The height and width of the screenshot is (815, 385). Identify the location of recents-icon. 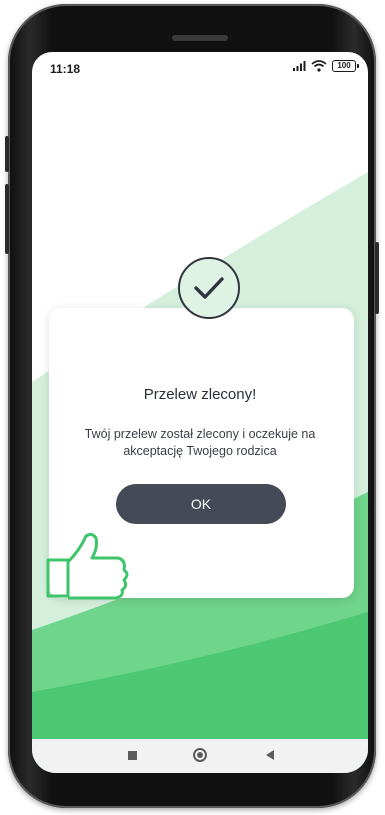
(132, 755).